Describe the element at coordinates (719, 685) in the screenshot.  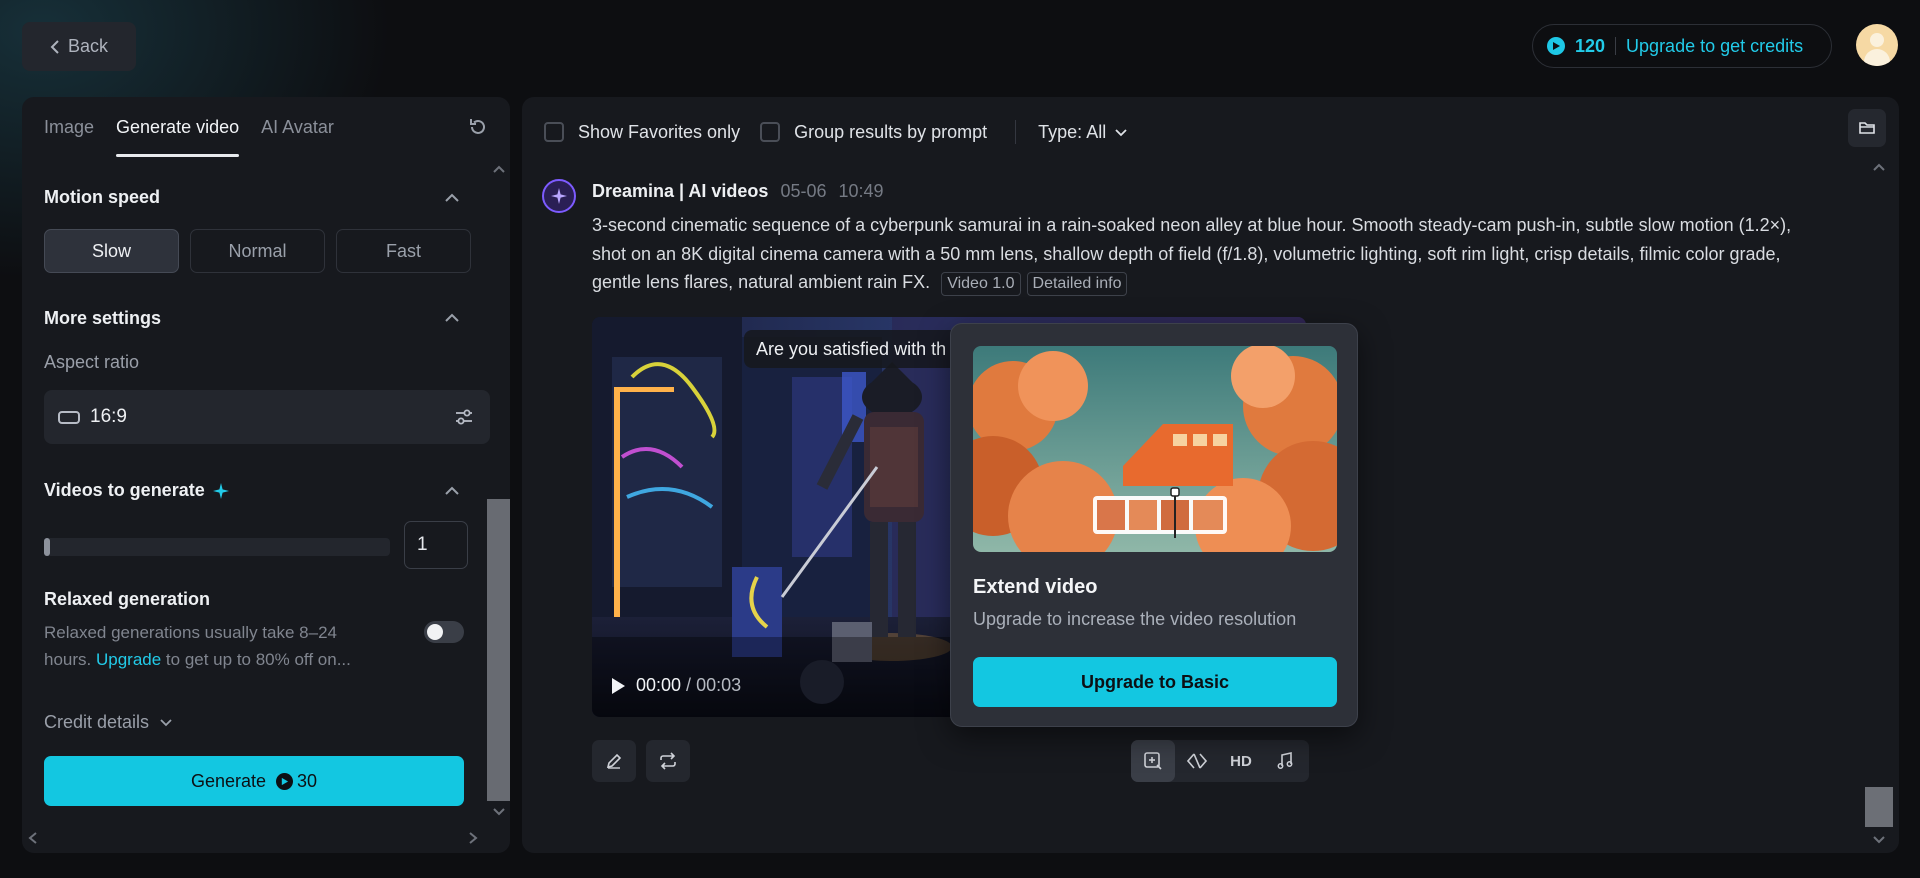
I see `video-duration: 00:03` at that location.